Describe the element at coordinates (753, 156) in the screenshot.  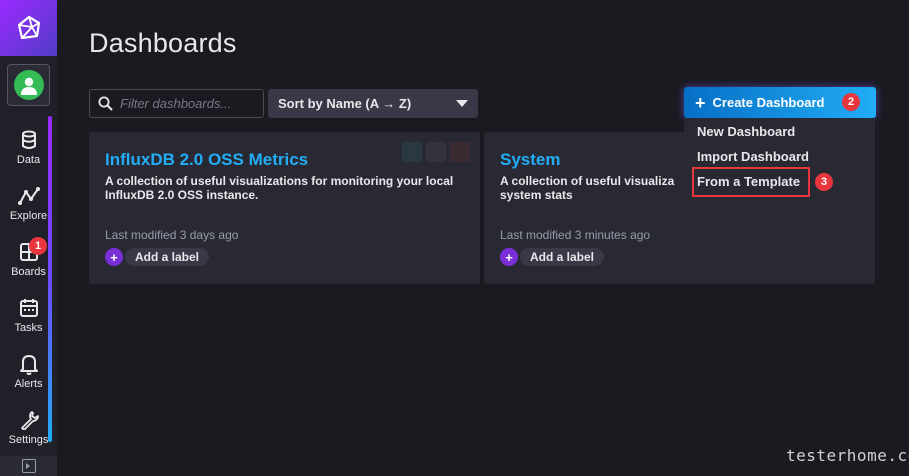
I see `menu-item-import-dashboard: Import Dashboard` at that location.